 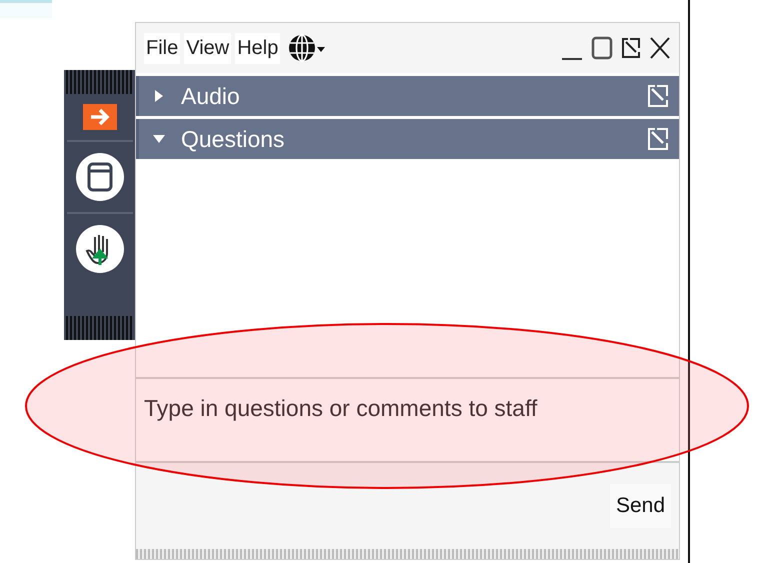 What do you see at coordinates (640, 506) in the screenshot?
I see `send-button: Send` at bounding box center [640, 506].